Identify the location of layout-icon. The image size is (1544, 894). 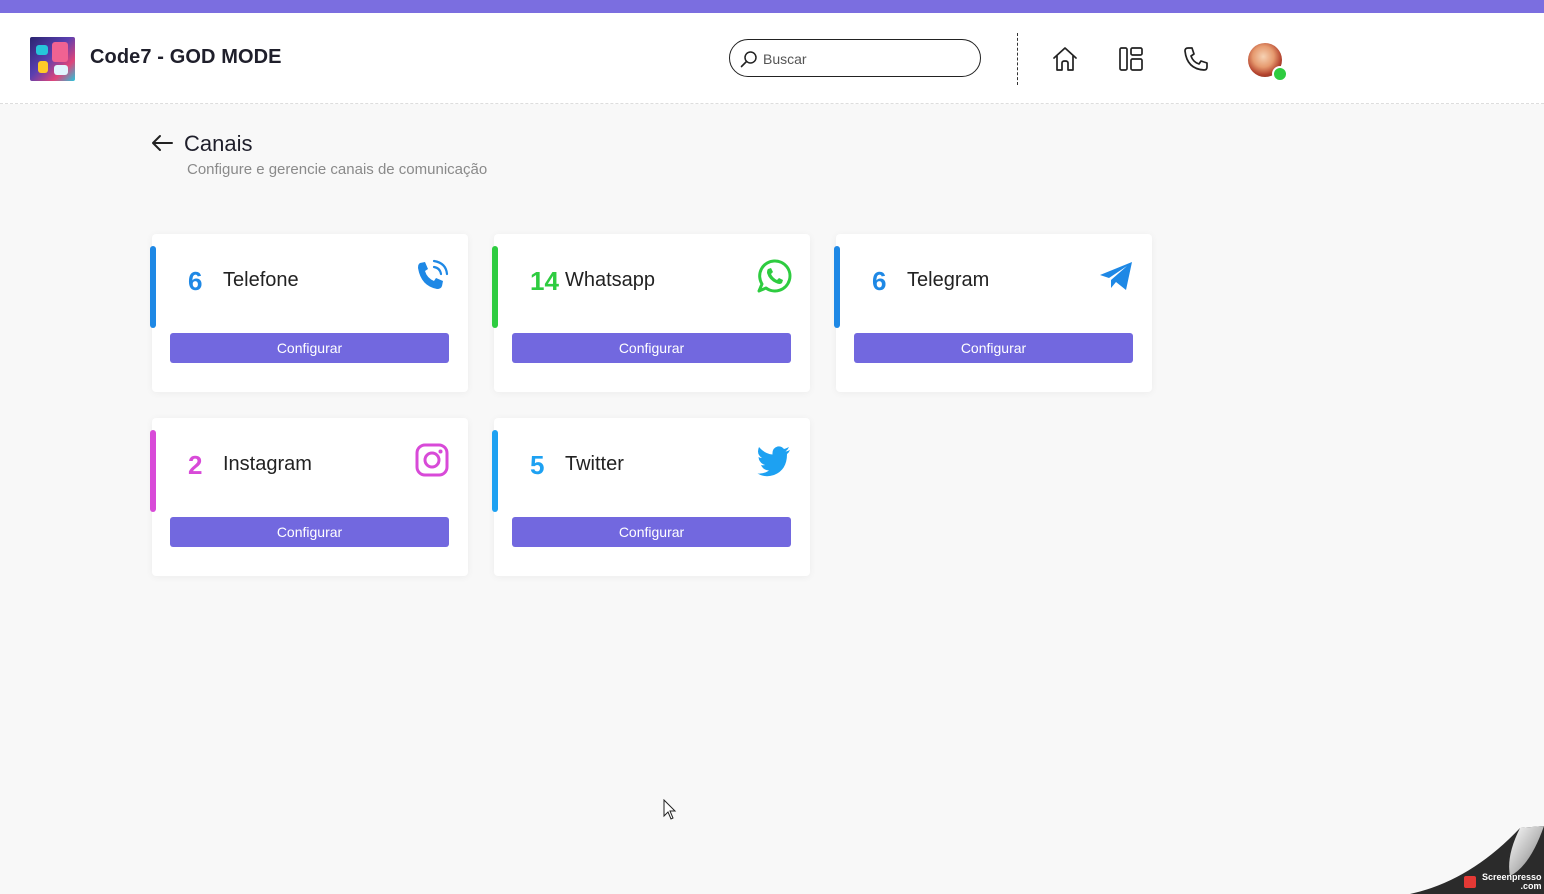
(1131, 59).